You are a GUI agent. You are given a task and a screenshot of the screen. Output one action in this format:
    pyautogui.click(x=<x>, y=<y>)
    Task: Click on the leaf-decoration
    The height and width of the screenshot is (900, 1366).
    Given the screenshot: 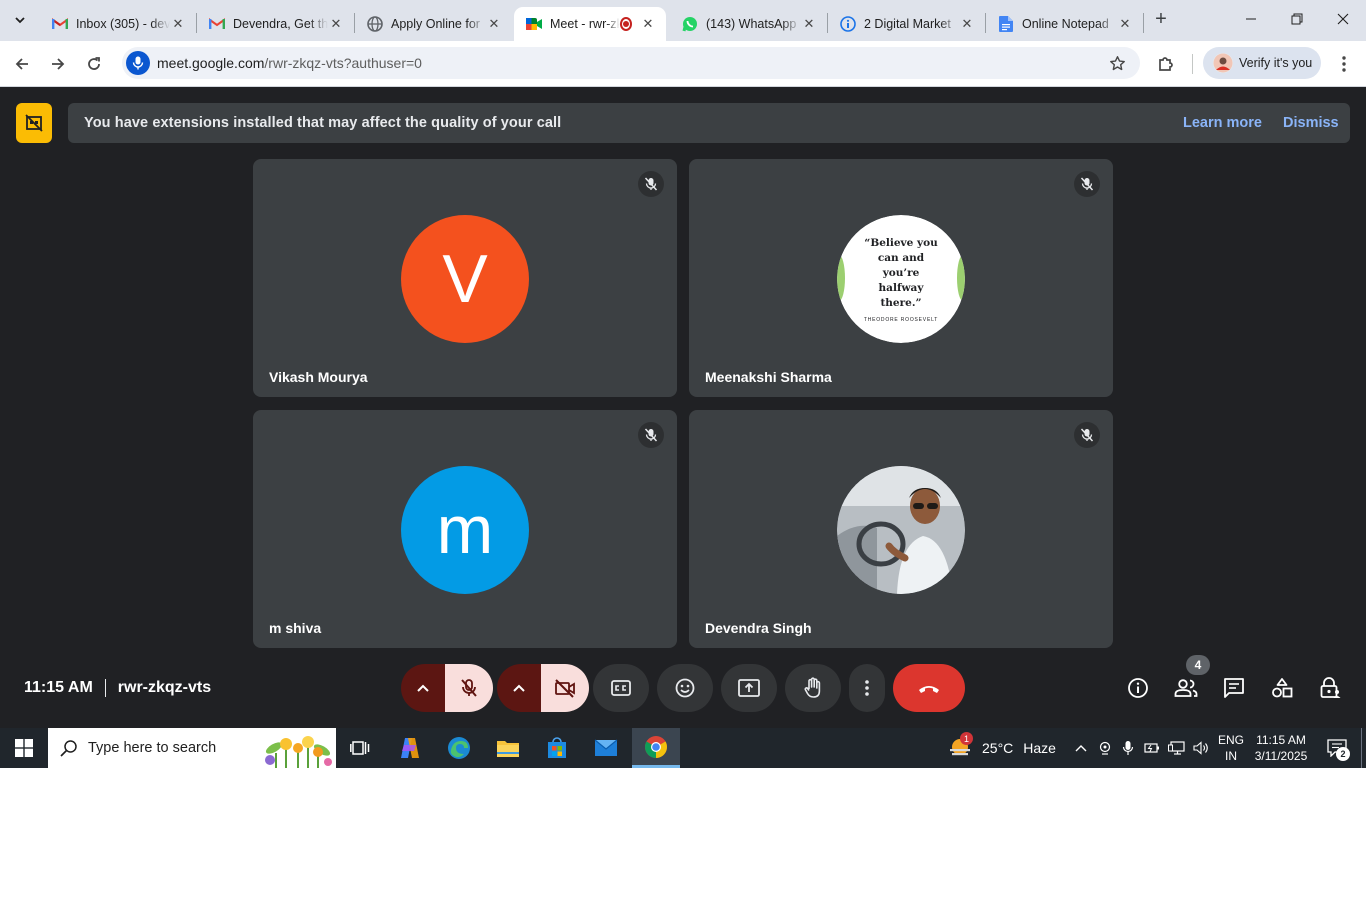 What is the action you would take?
    pyautogui.click(x=961, y=278)
    